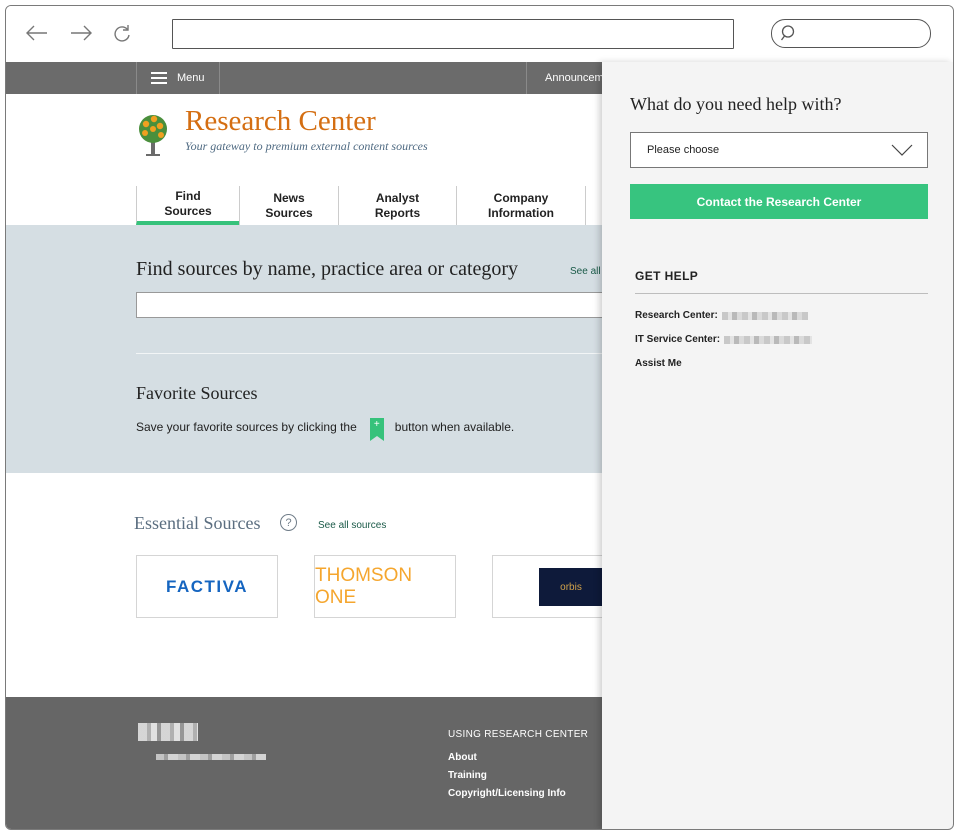 The height and width of the screenshot is (836, 958). I want to click on footer-section-heading: USING RESEARCH CENTER, so click(518, 734).